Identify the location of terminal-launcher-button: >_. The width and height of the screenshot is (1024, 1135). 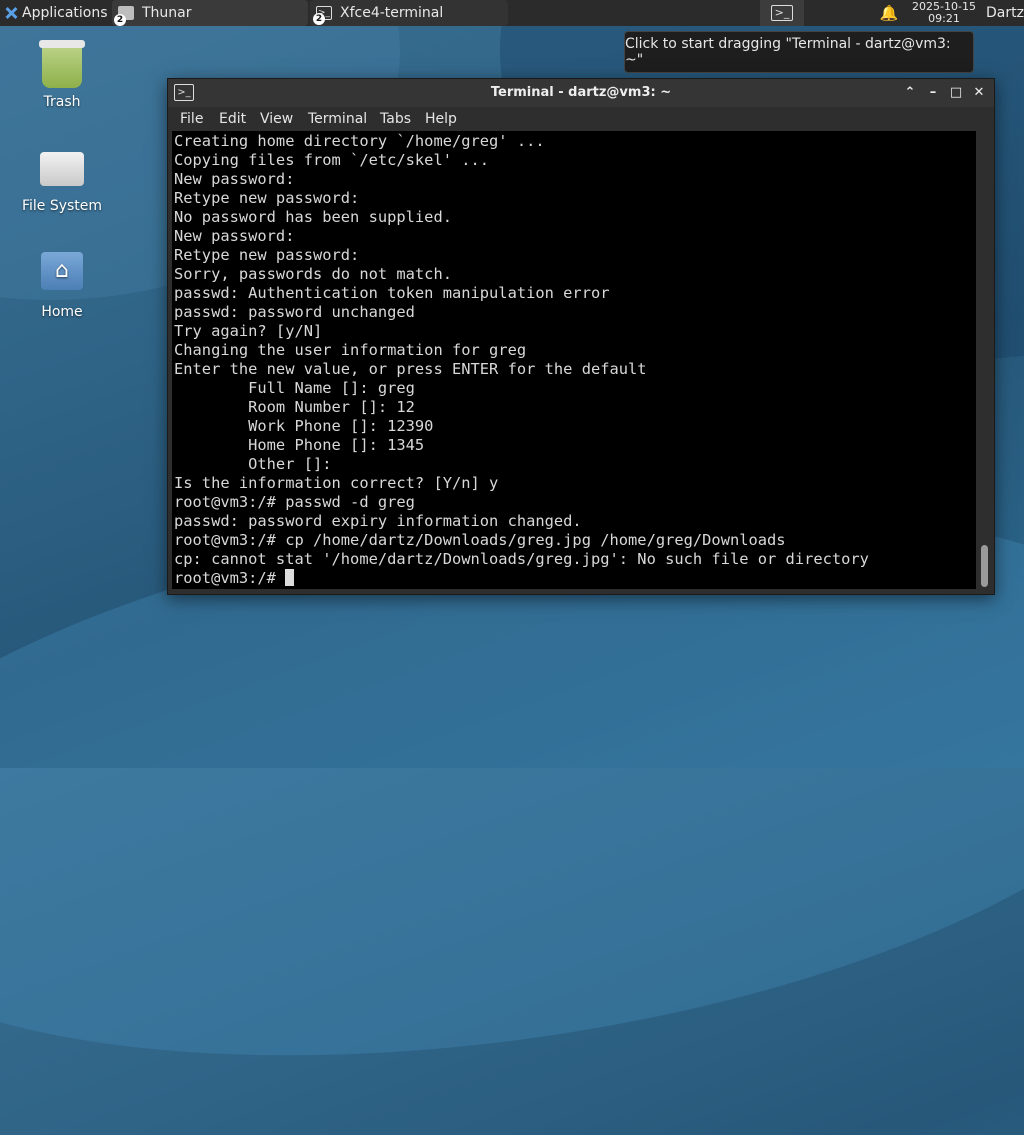
(782, 13).